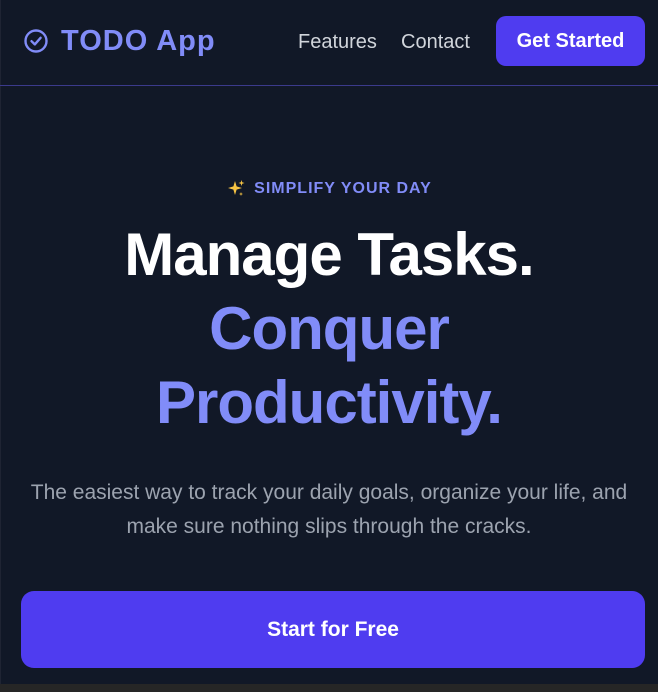  I want to click on brand-name: TODO App, so click(138, 40).